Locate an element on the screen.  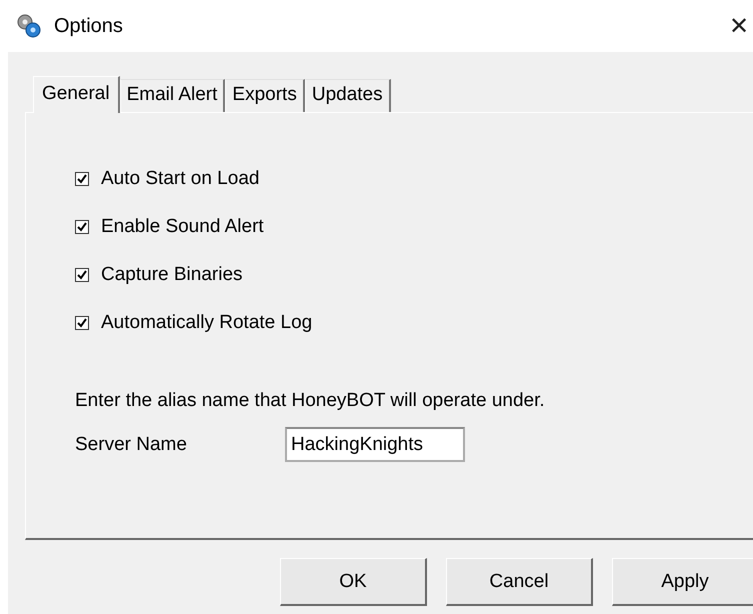
server-name-field: HackingKnights is located at coordinates (375, 444).